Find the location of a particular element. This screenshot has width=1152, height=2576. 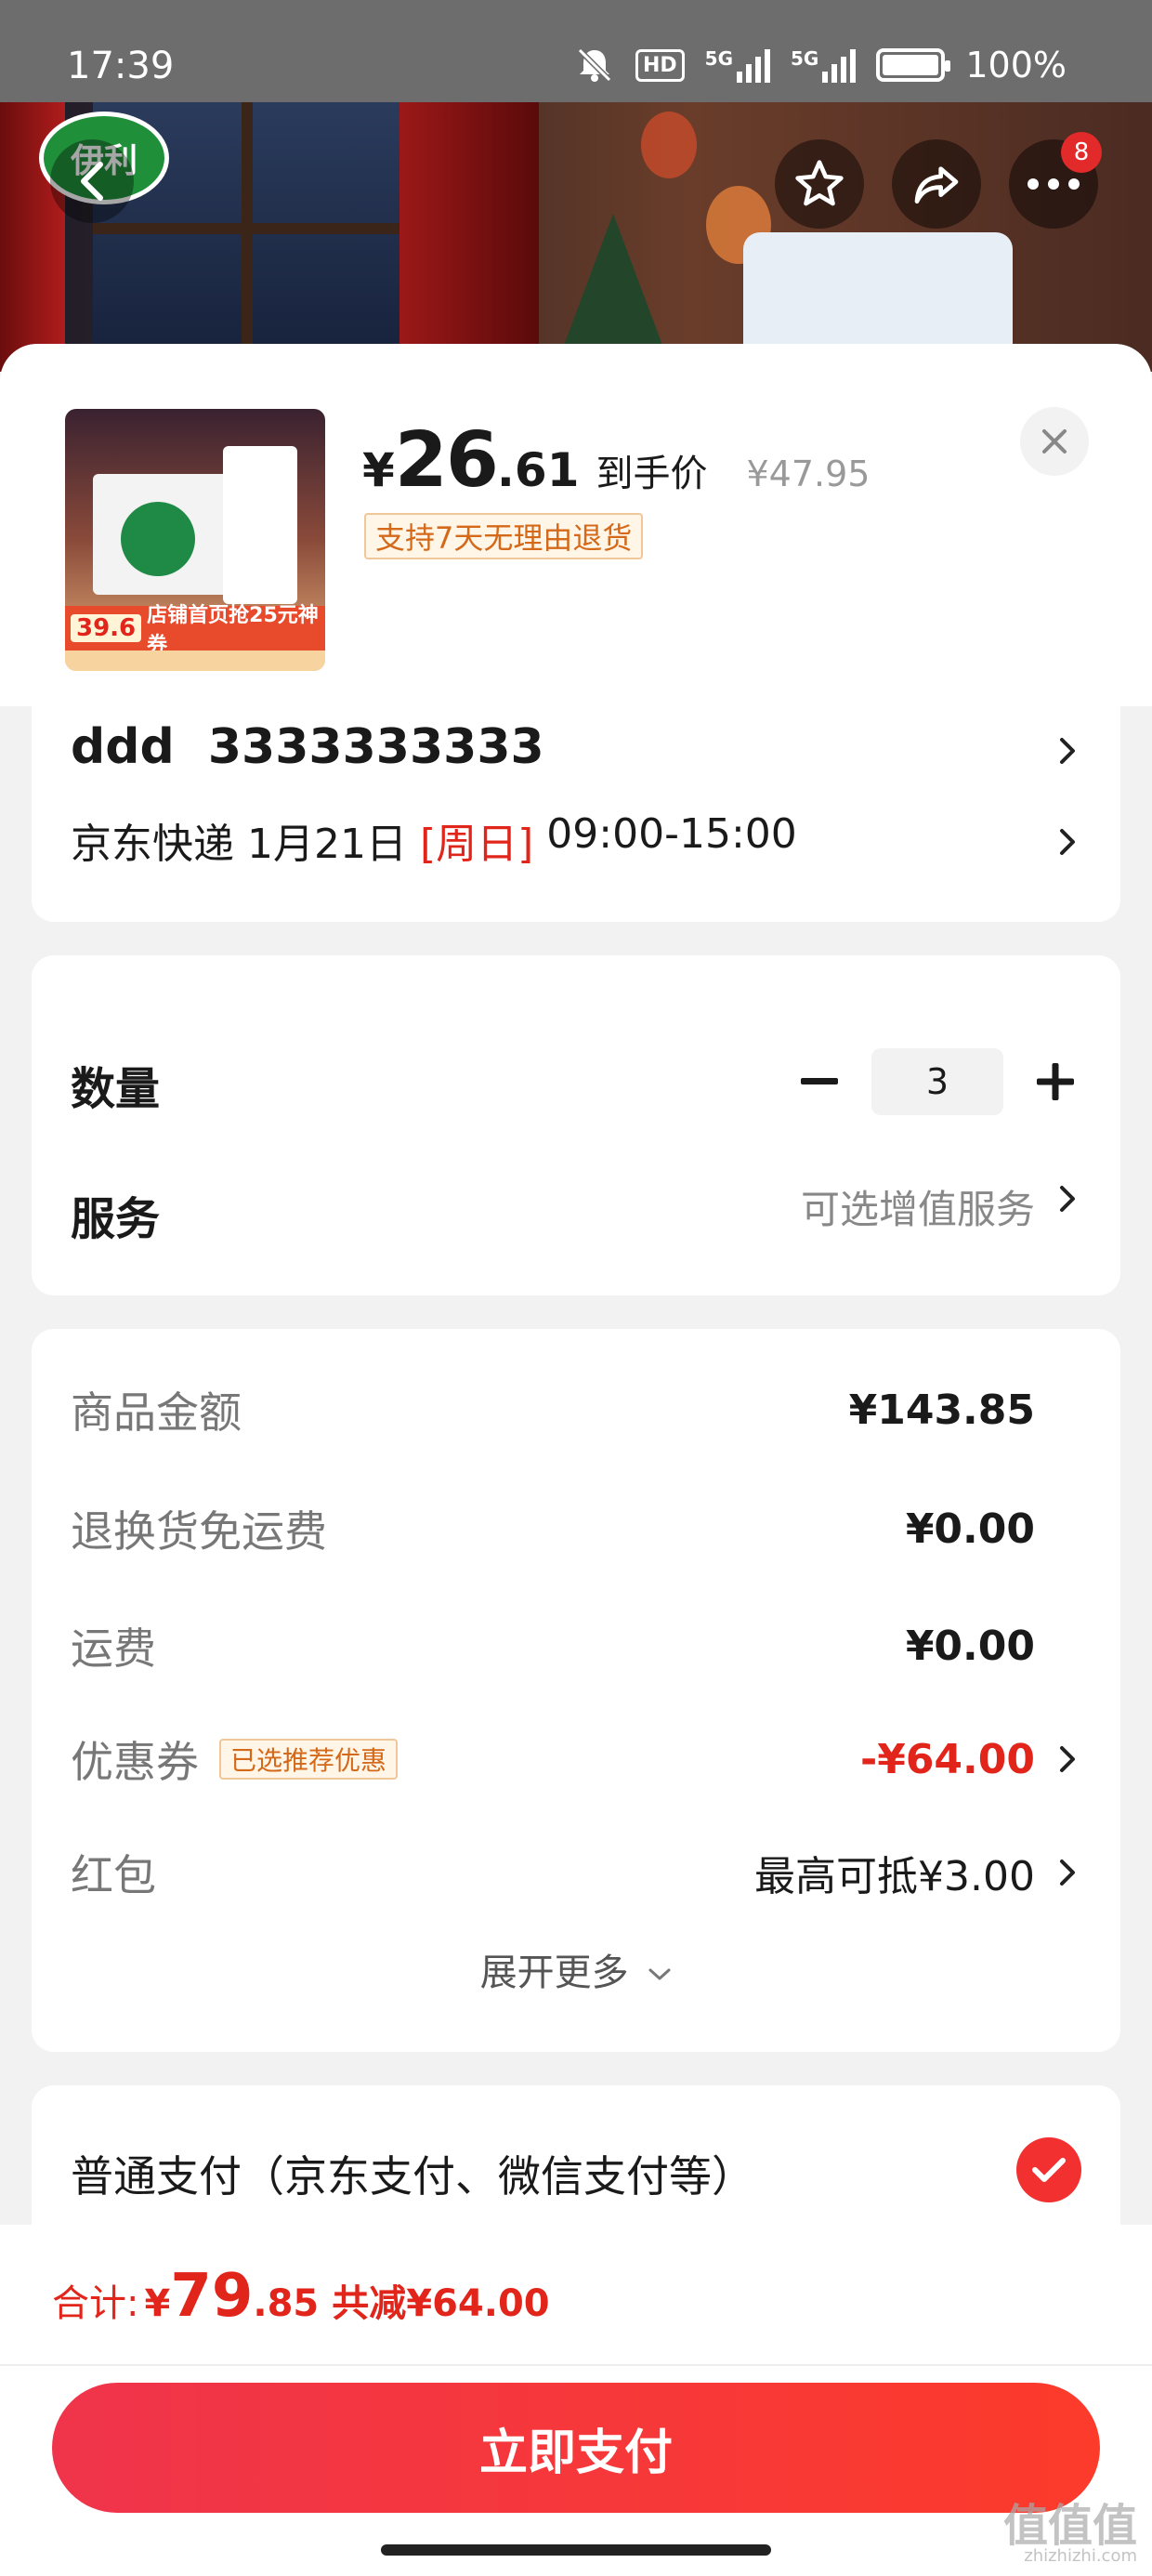

thumbnail-promo: 39.6 店铺首页抢25元神券 is located at coordinates (195, 630).